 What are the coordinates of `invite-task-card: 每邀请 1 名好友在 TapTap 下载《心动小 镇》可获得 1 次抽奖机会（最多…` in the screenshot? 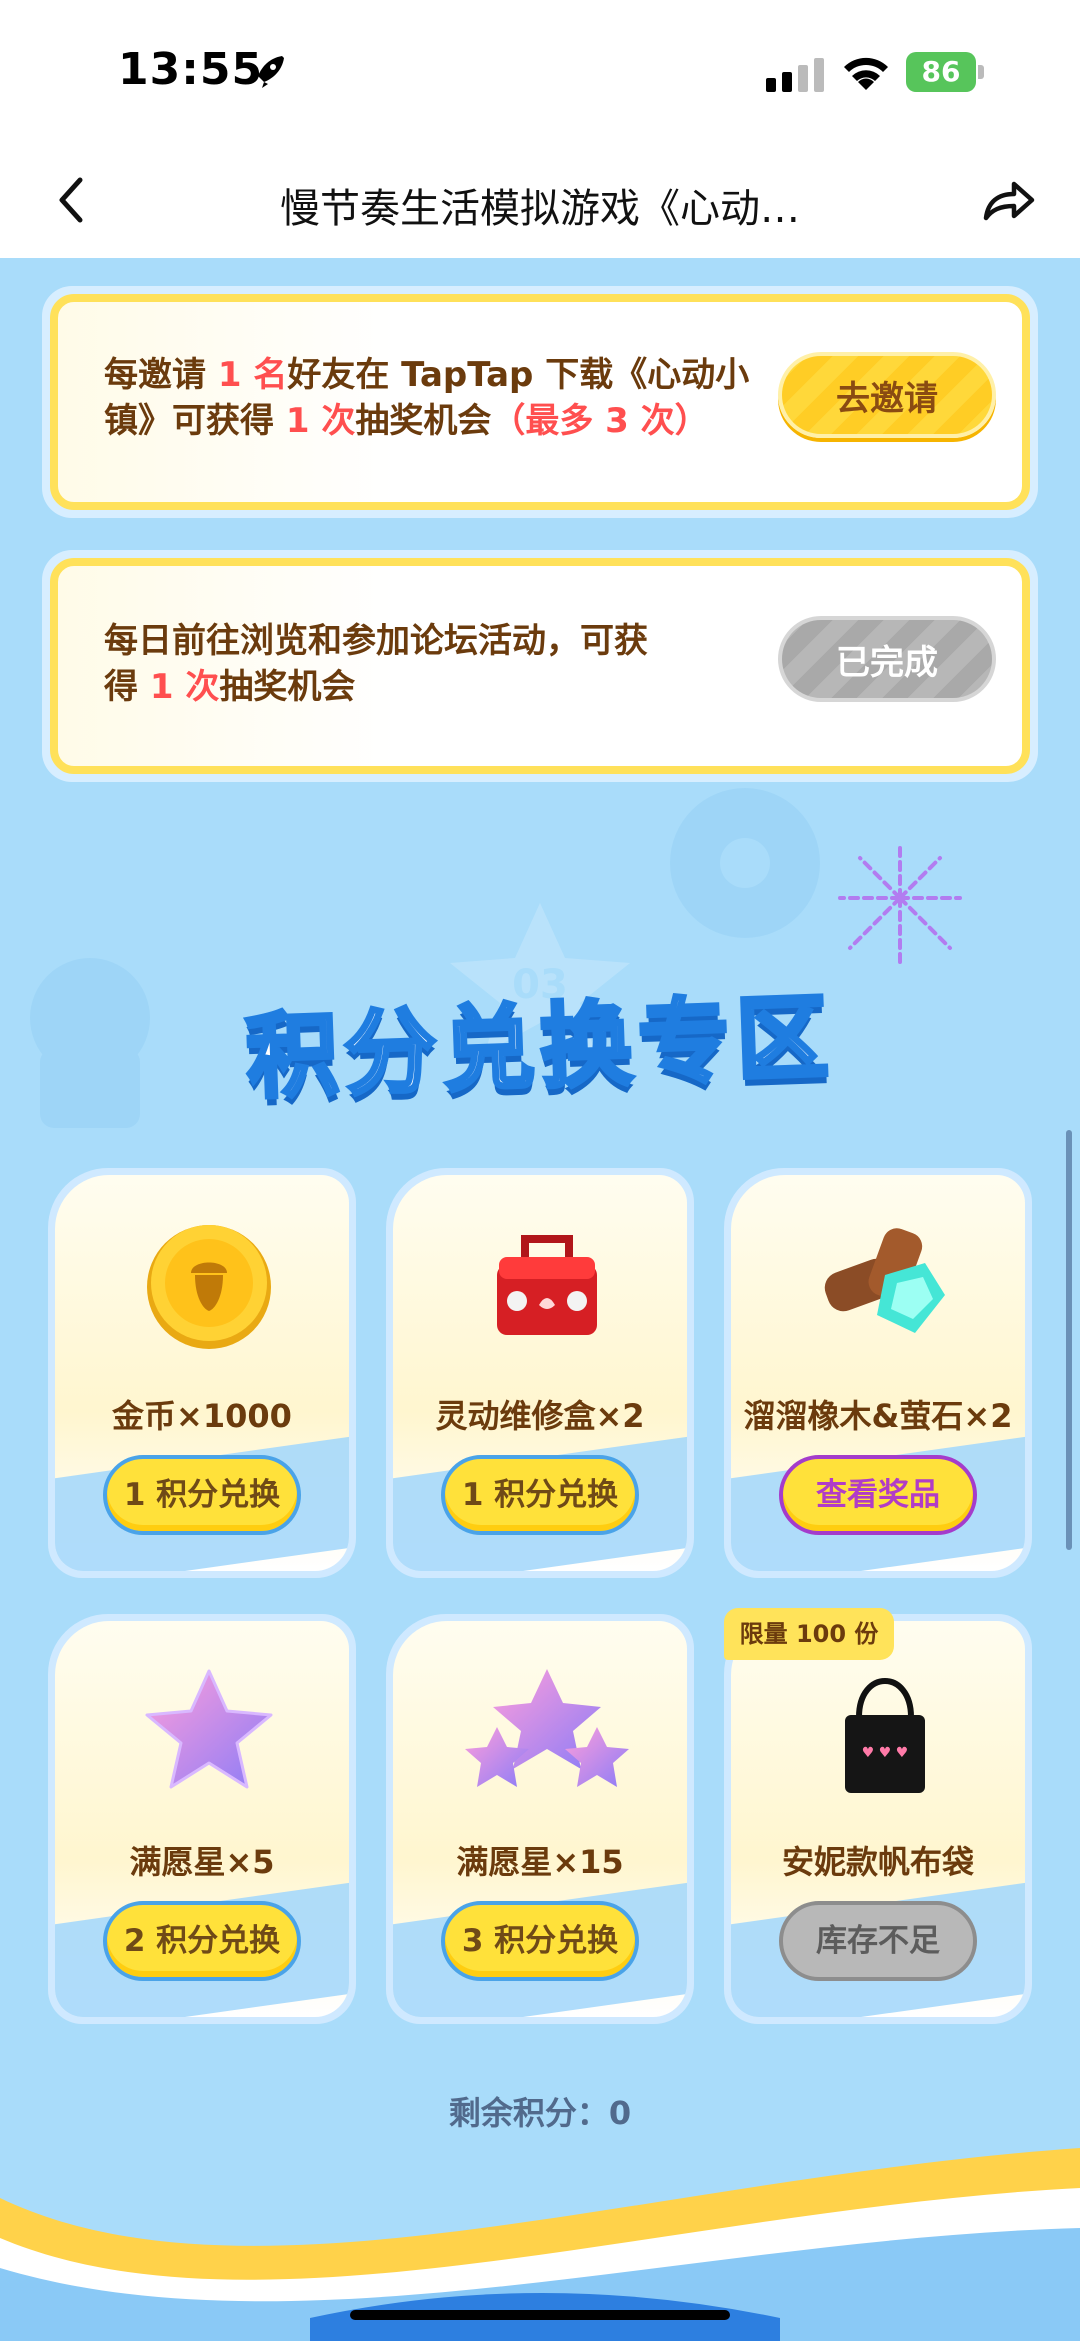 It's located at (540, 402).